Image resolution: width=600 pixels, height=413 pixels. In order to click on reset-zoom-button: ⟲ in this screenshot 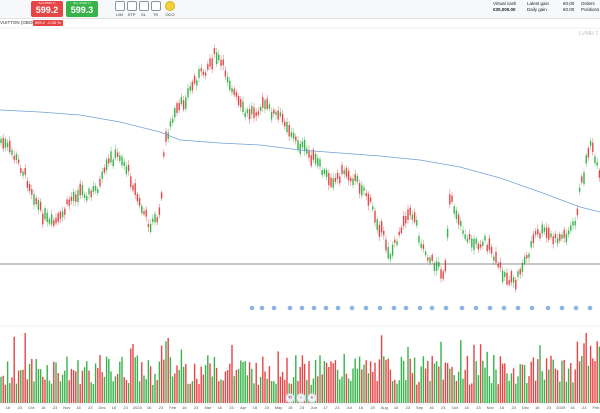, I will do `click(290, 398)`.